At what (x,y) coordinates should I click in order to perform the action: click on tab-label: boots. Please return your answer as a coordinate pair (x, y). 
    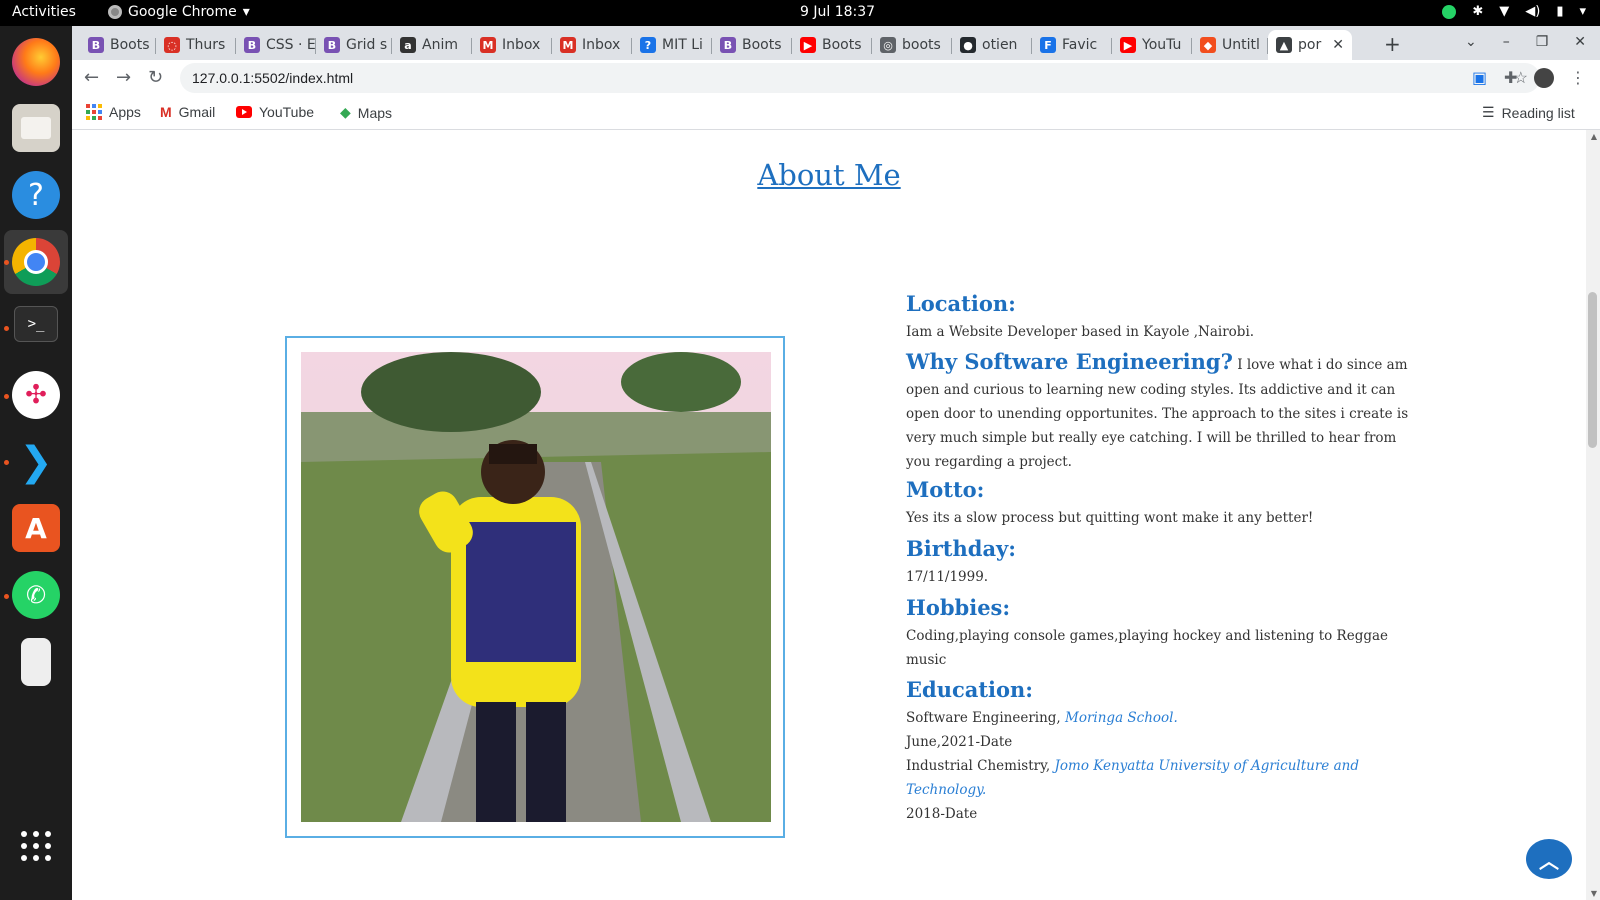
    Looking at the image, I should click on (921, 45).